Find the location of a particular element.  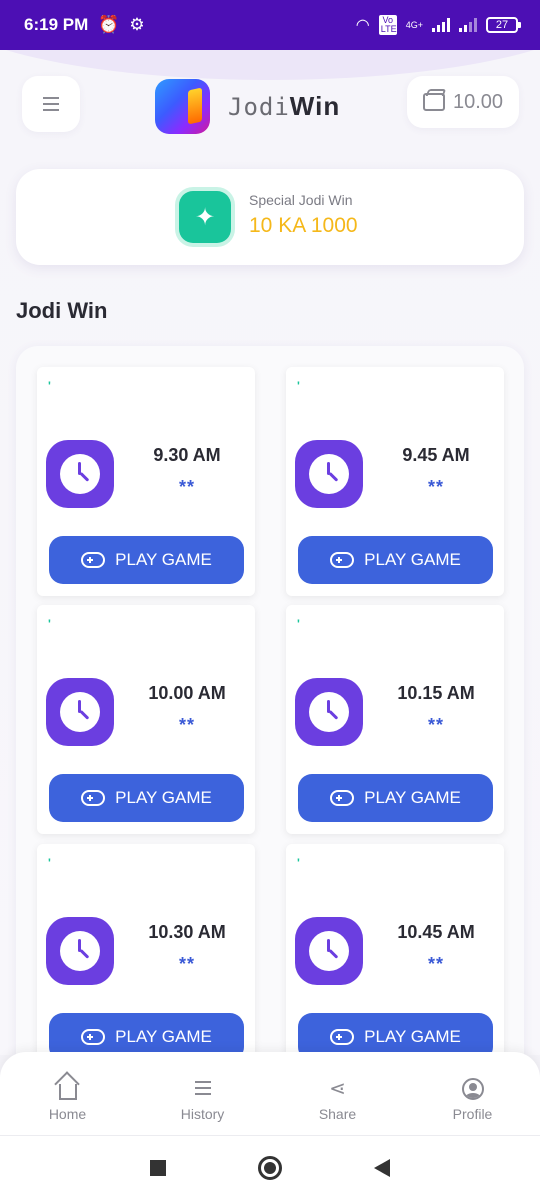

share-icon: ⋖ is located at coordinates (337, 1089).